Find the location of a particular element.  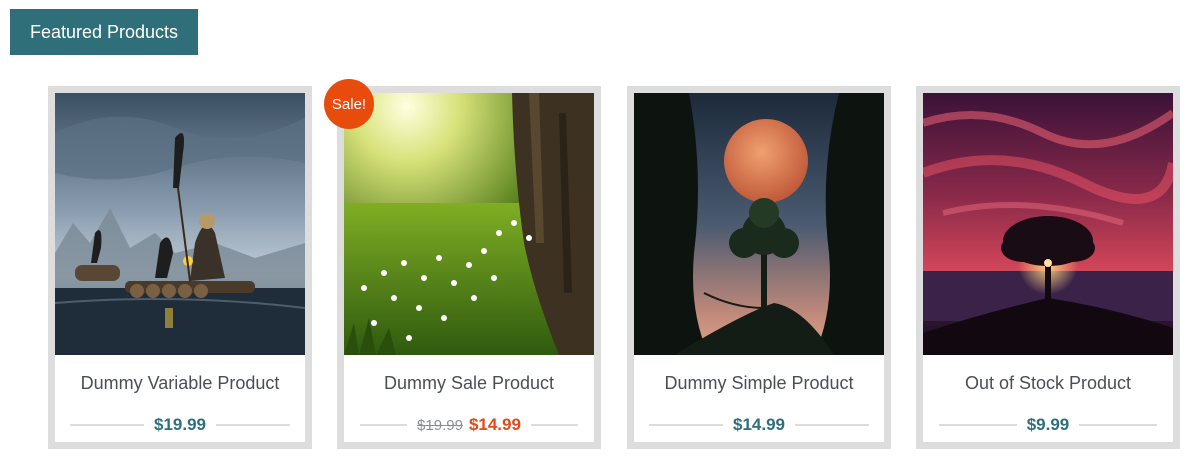

price-row: $14.99 is located at coordinates (759, 425).